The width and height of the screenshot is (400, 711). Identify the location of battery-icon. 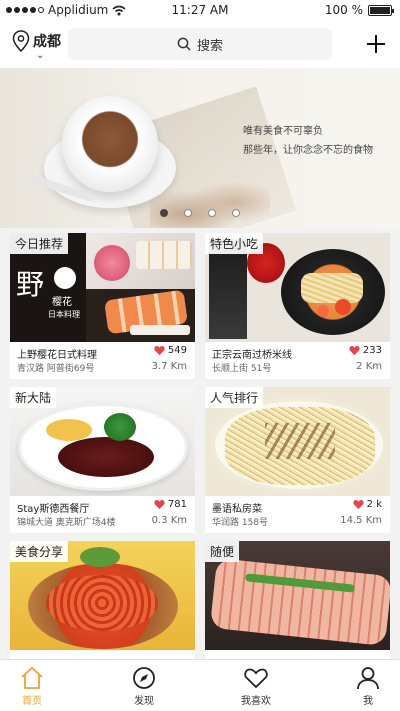
(381, 10).